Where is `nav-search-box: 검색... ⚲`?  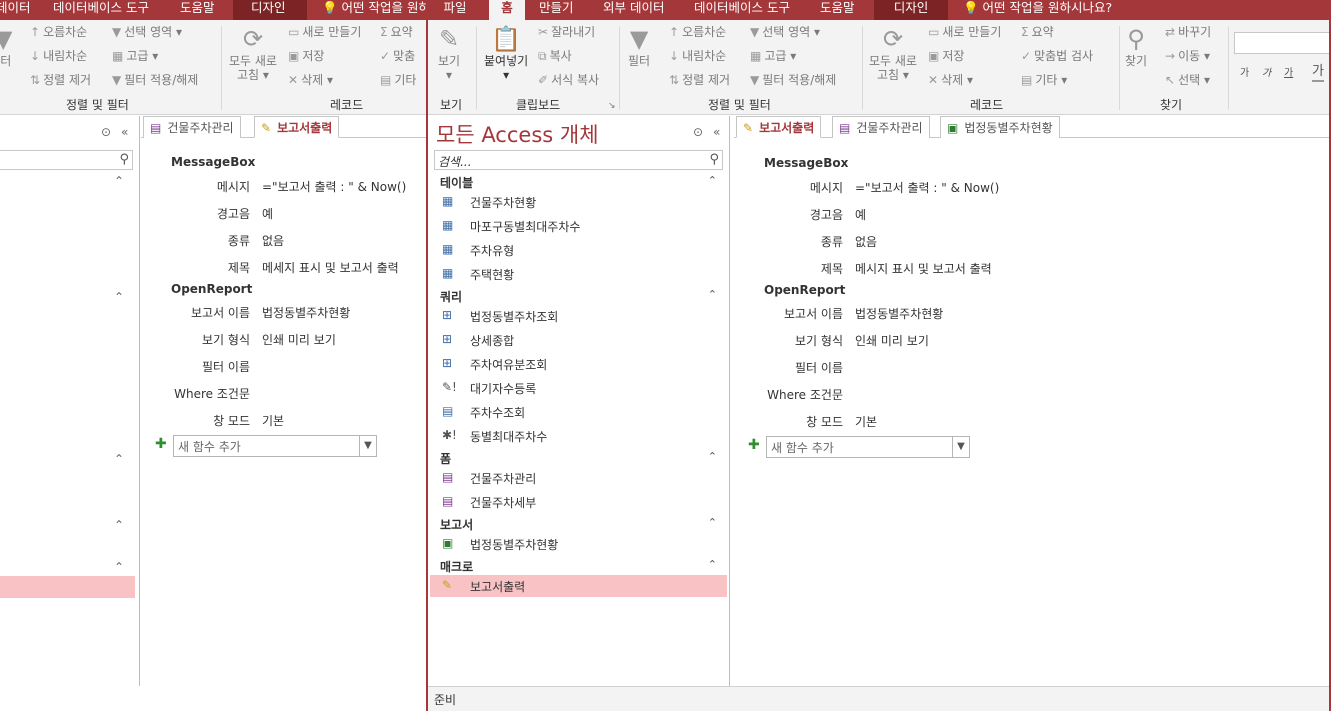
nav-search-box: 검색... ⚲ is located at coordinates (578, 160).